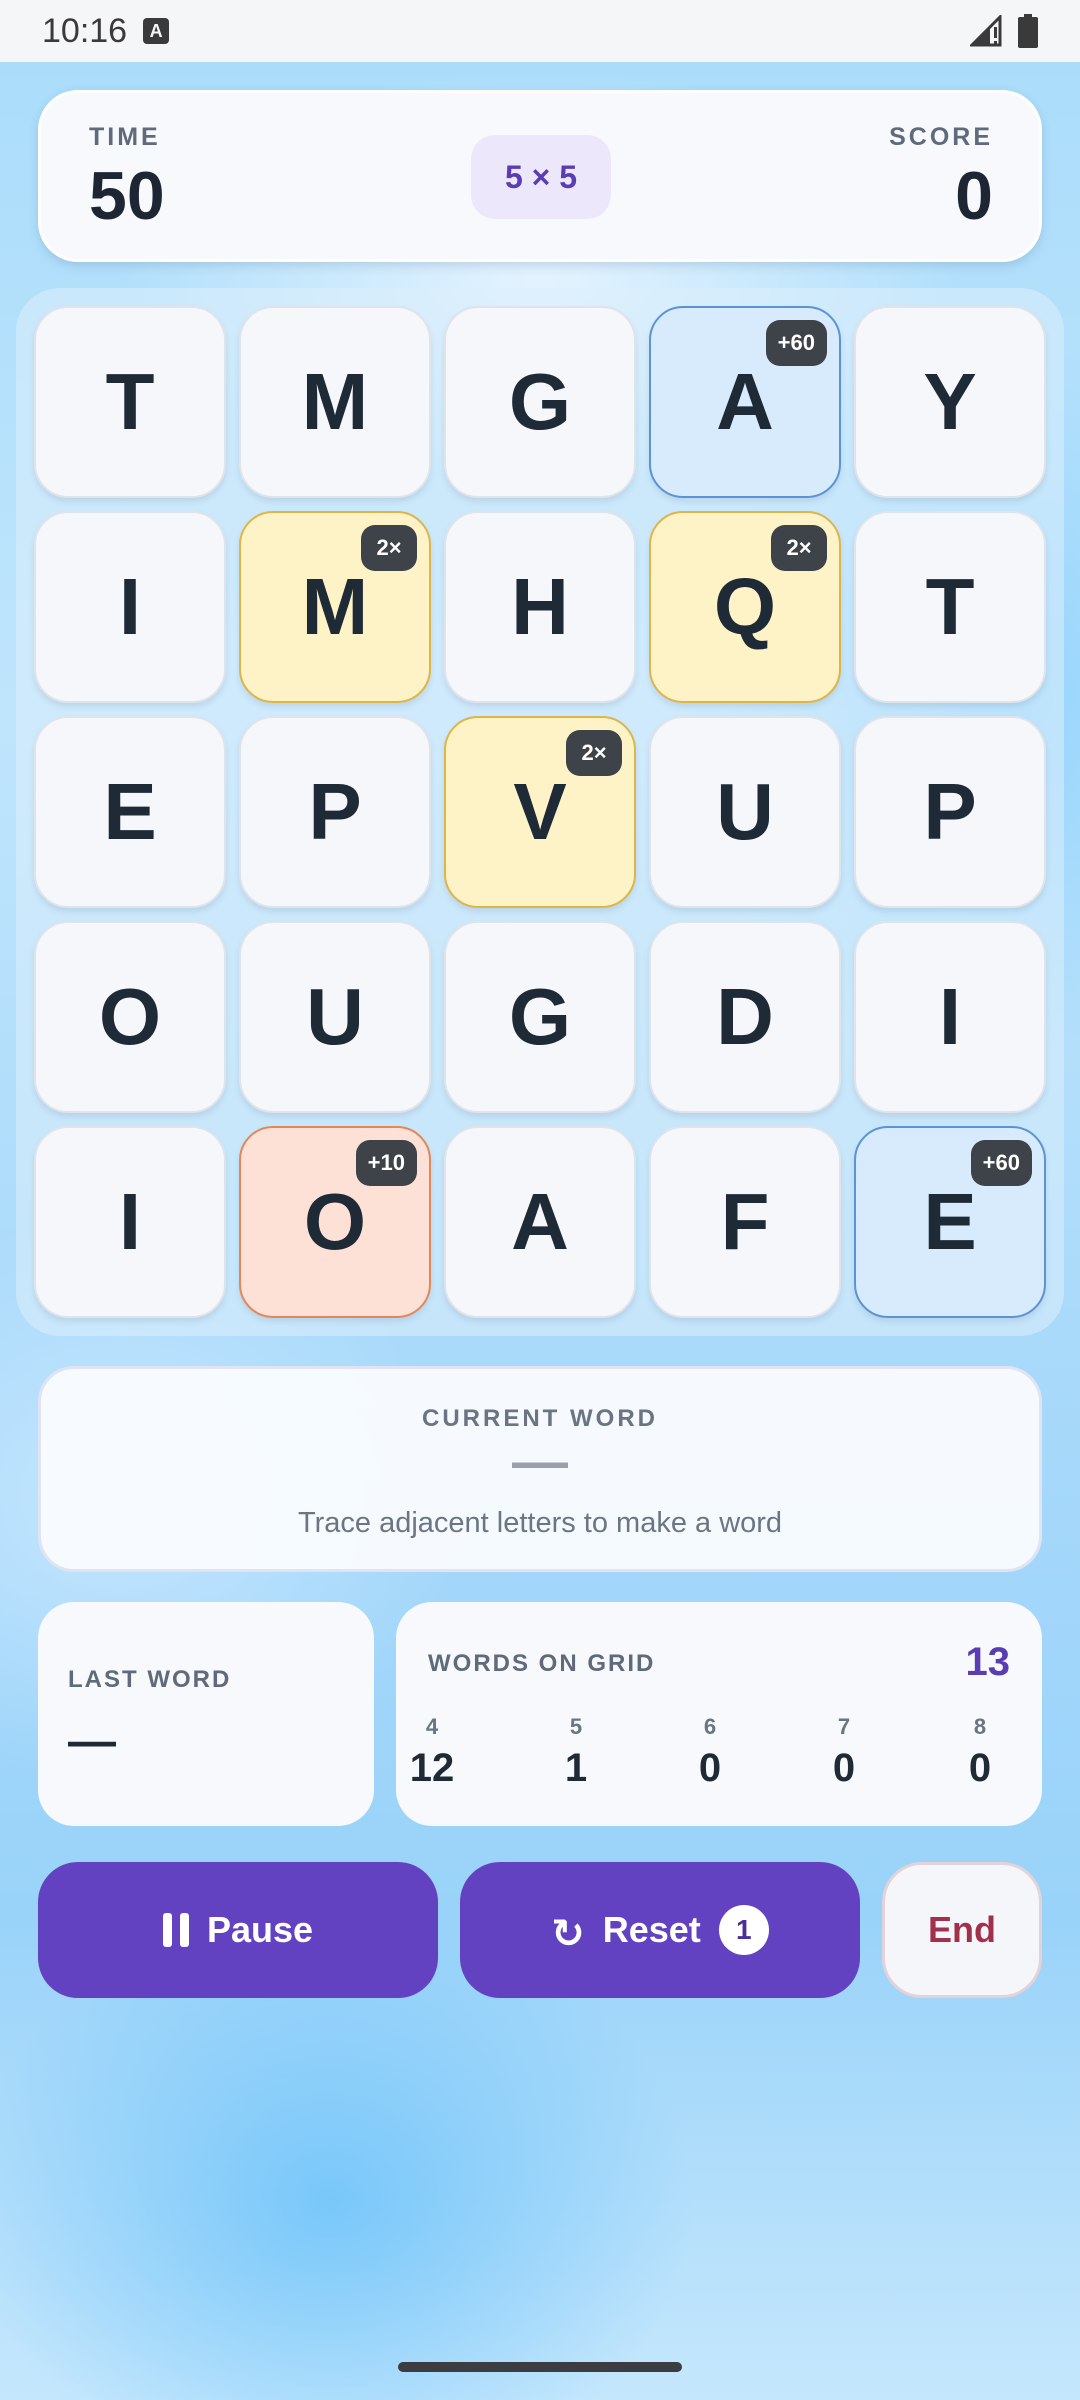 Image resolution: width=1080 pixels, height=2400 pixels. I want to click on pause-icon, so click(175, 1930).